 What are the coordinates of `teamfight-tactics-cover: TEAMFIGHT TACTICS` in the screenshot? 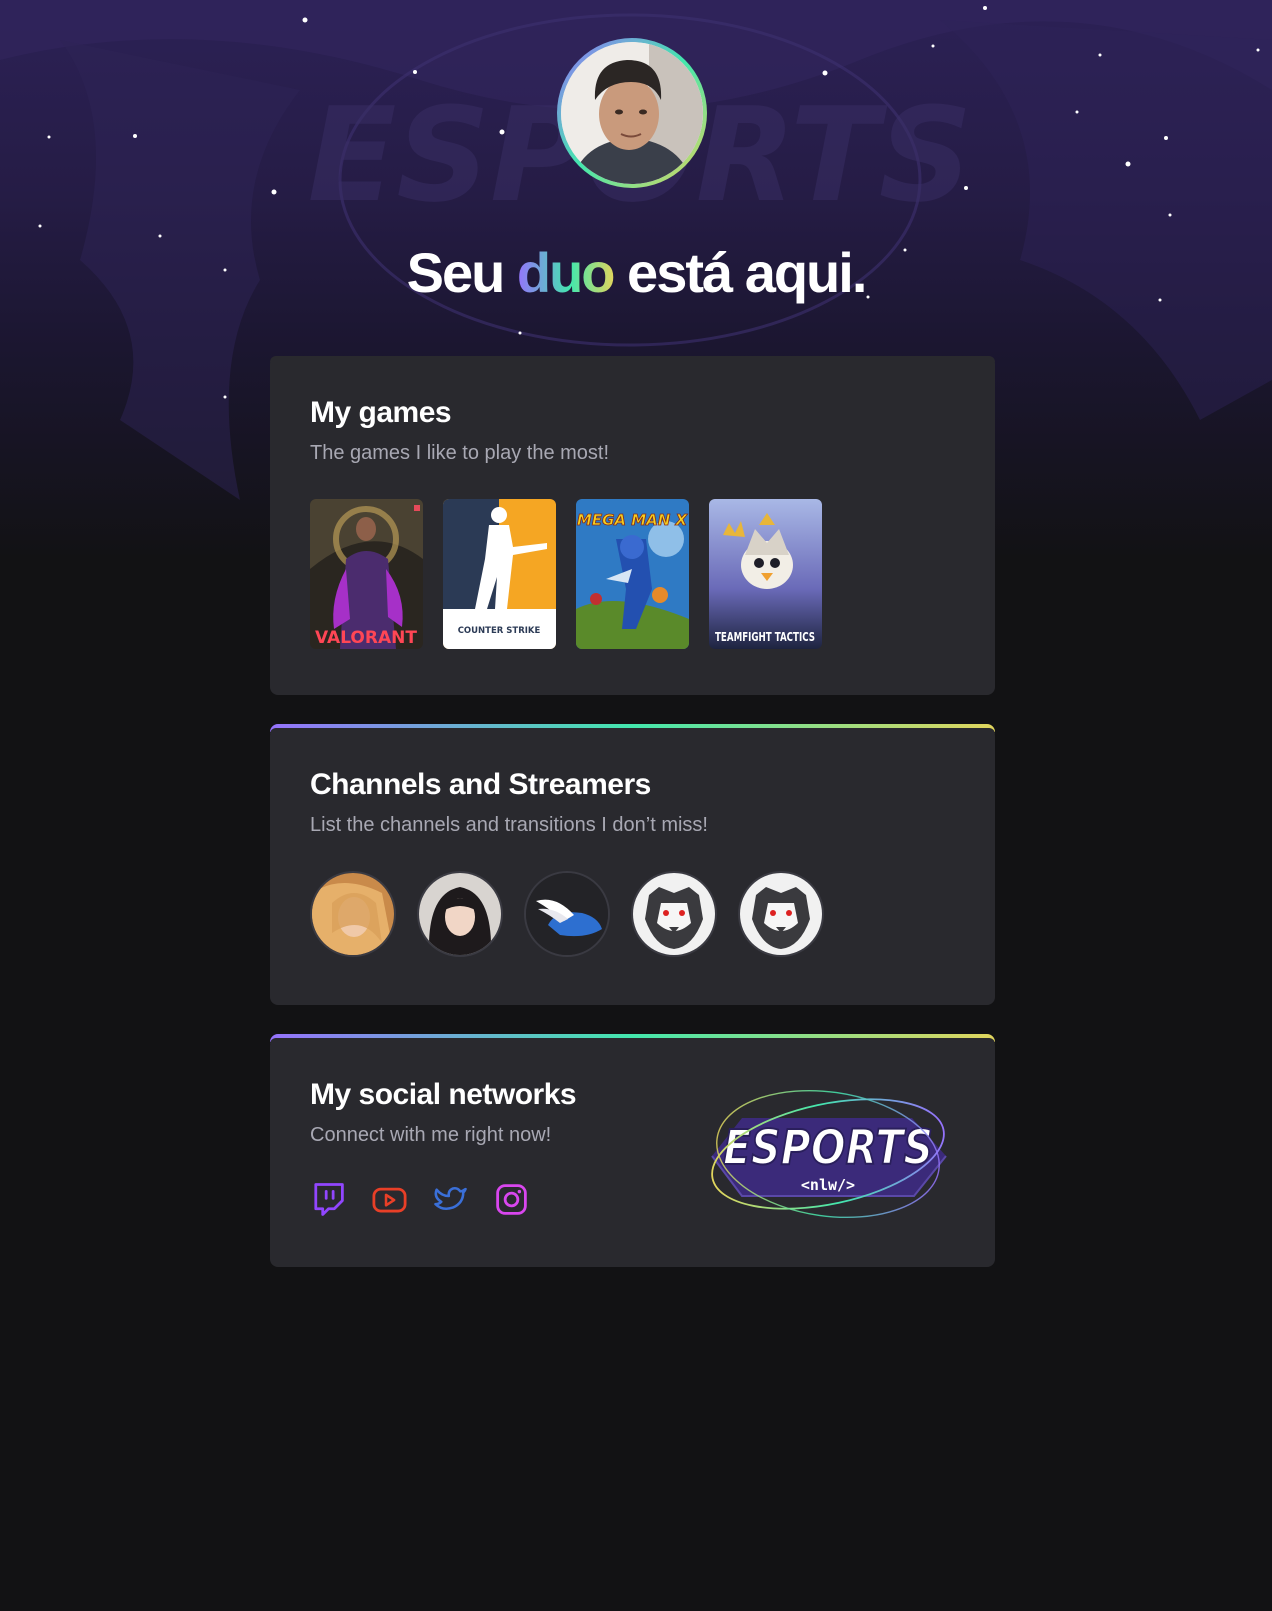 It's located at (765, 574).